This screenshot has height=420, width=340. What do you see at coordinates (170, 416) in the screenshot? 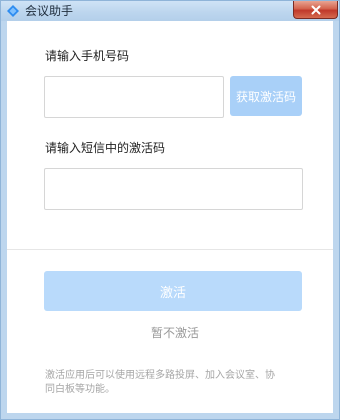
I see `window-frame-bottom` at bounding box center [170, 416].